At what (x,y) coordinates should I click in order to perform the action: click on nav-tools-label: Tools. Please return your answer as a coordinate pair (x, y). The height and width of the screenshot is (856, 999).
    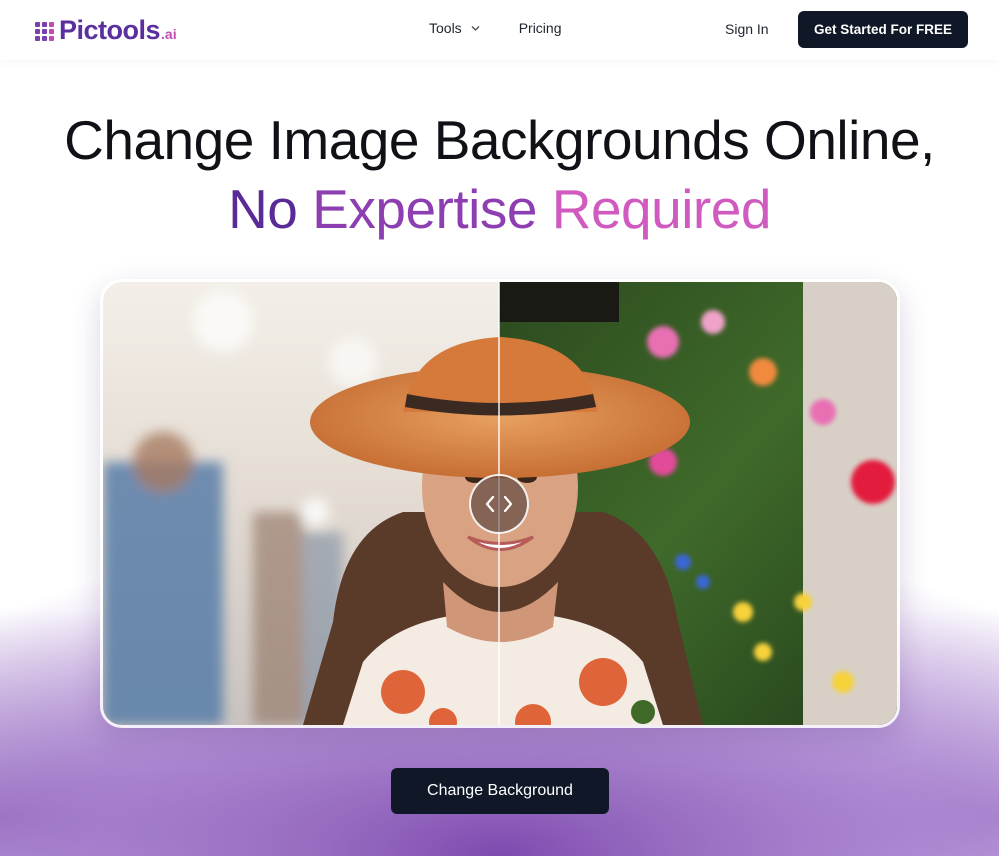
    Looking at the image, I should click on (445, 28).